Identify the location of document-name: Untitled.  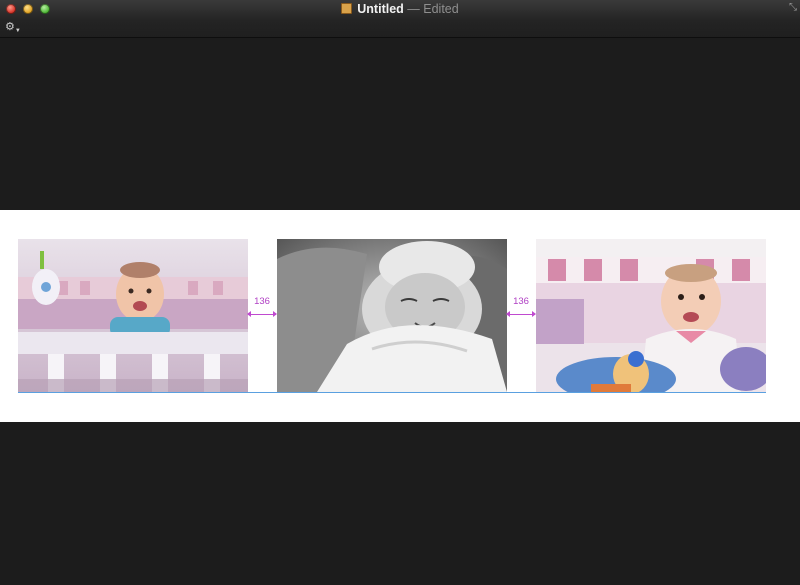
(380, 9).